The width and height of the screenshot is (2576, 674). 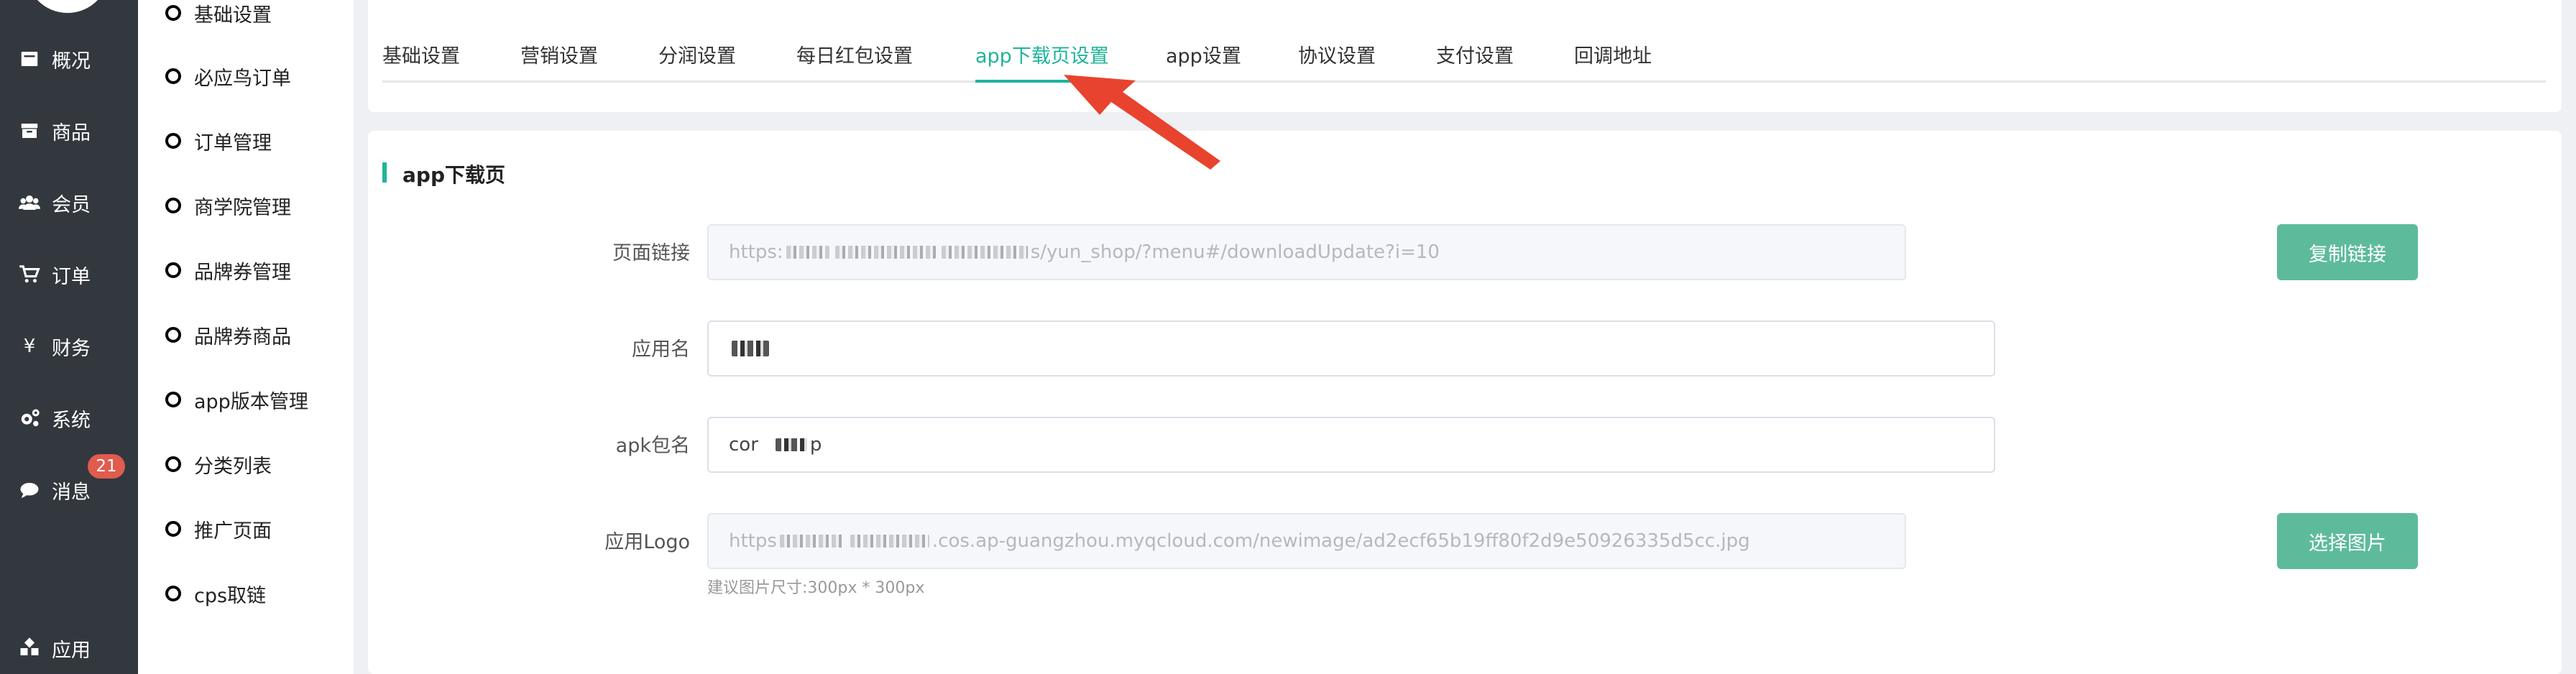 I want to click on overview-icon, so click(x=29, y=59).